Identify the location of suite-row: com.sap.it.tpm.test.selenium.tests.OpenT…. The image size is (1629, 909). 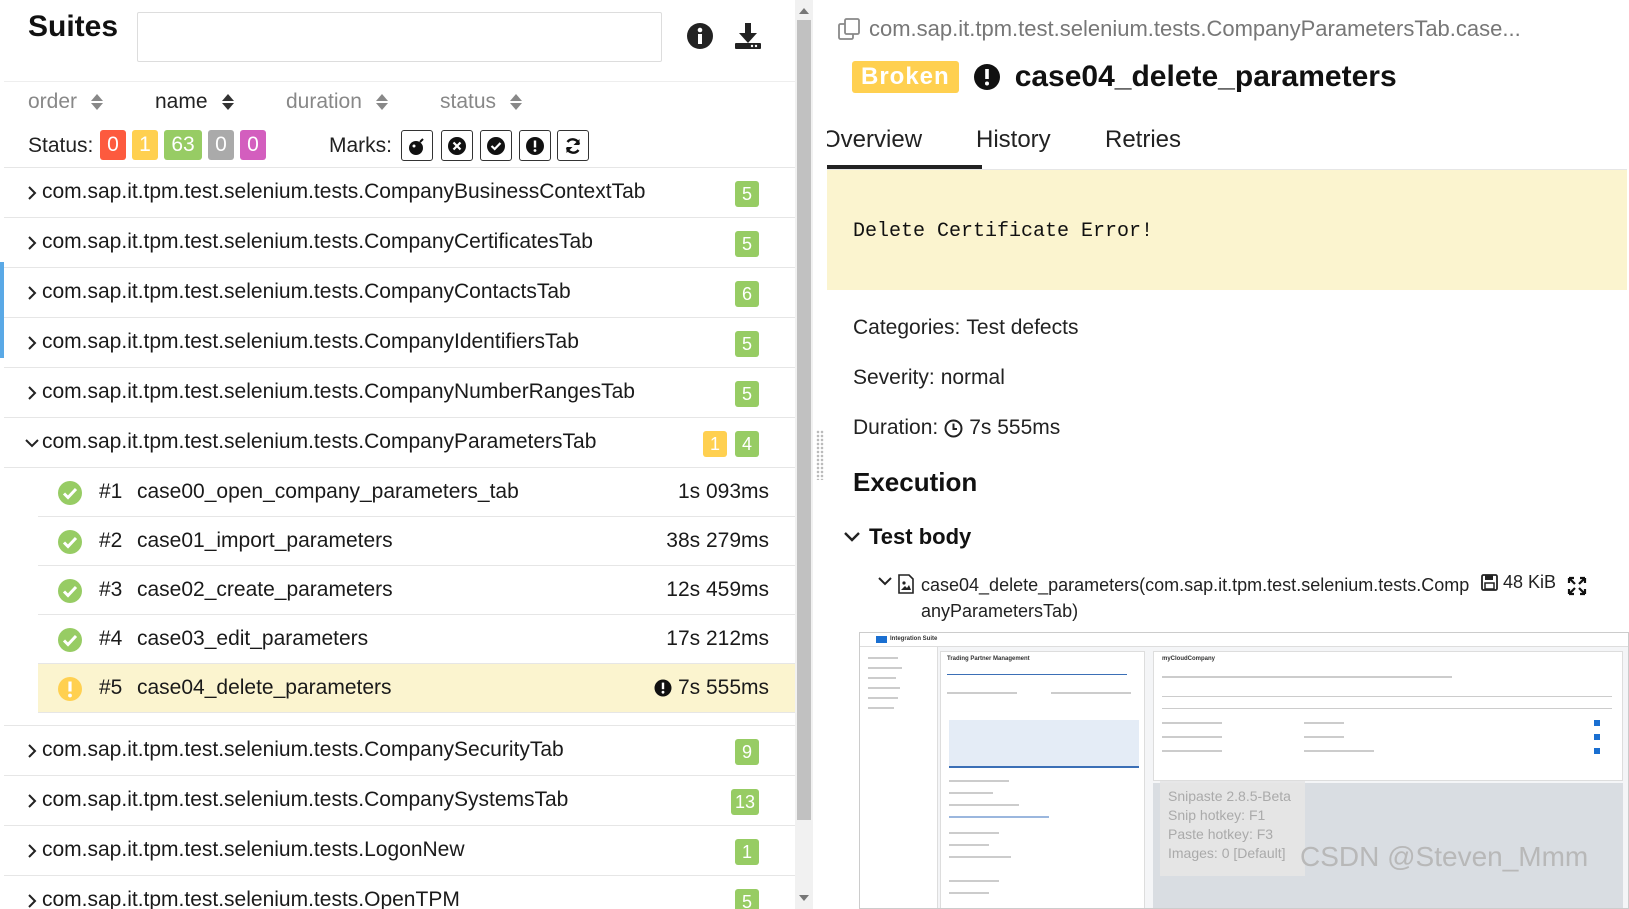
(399, 892).